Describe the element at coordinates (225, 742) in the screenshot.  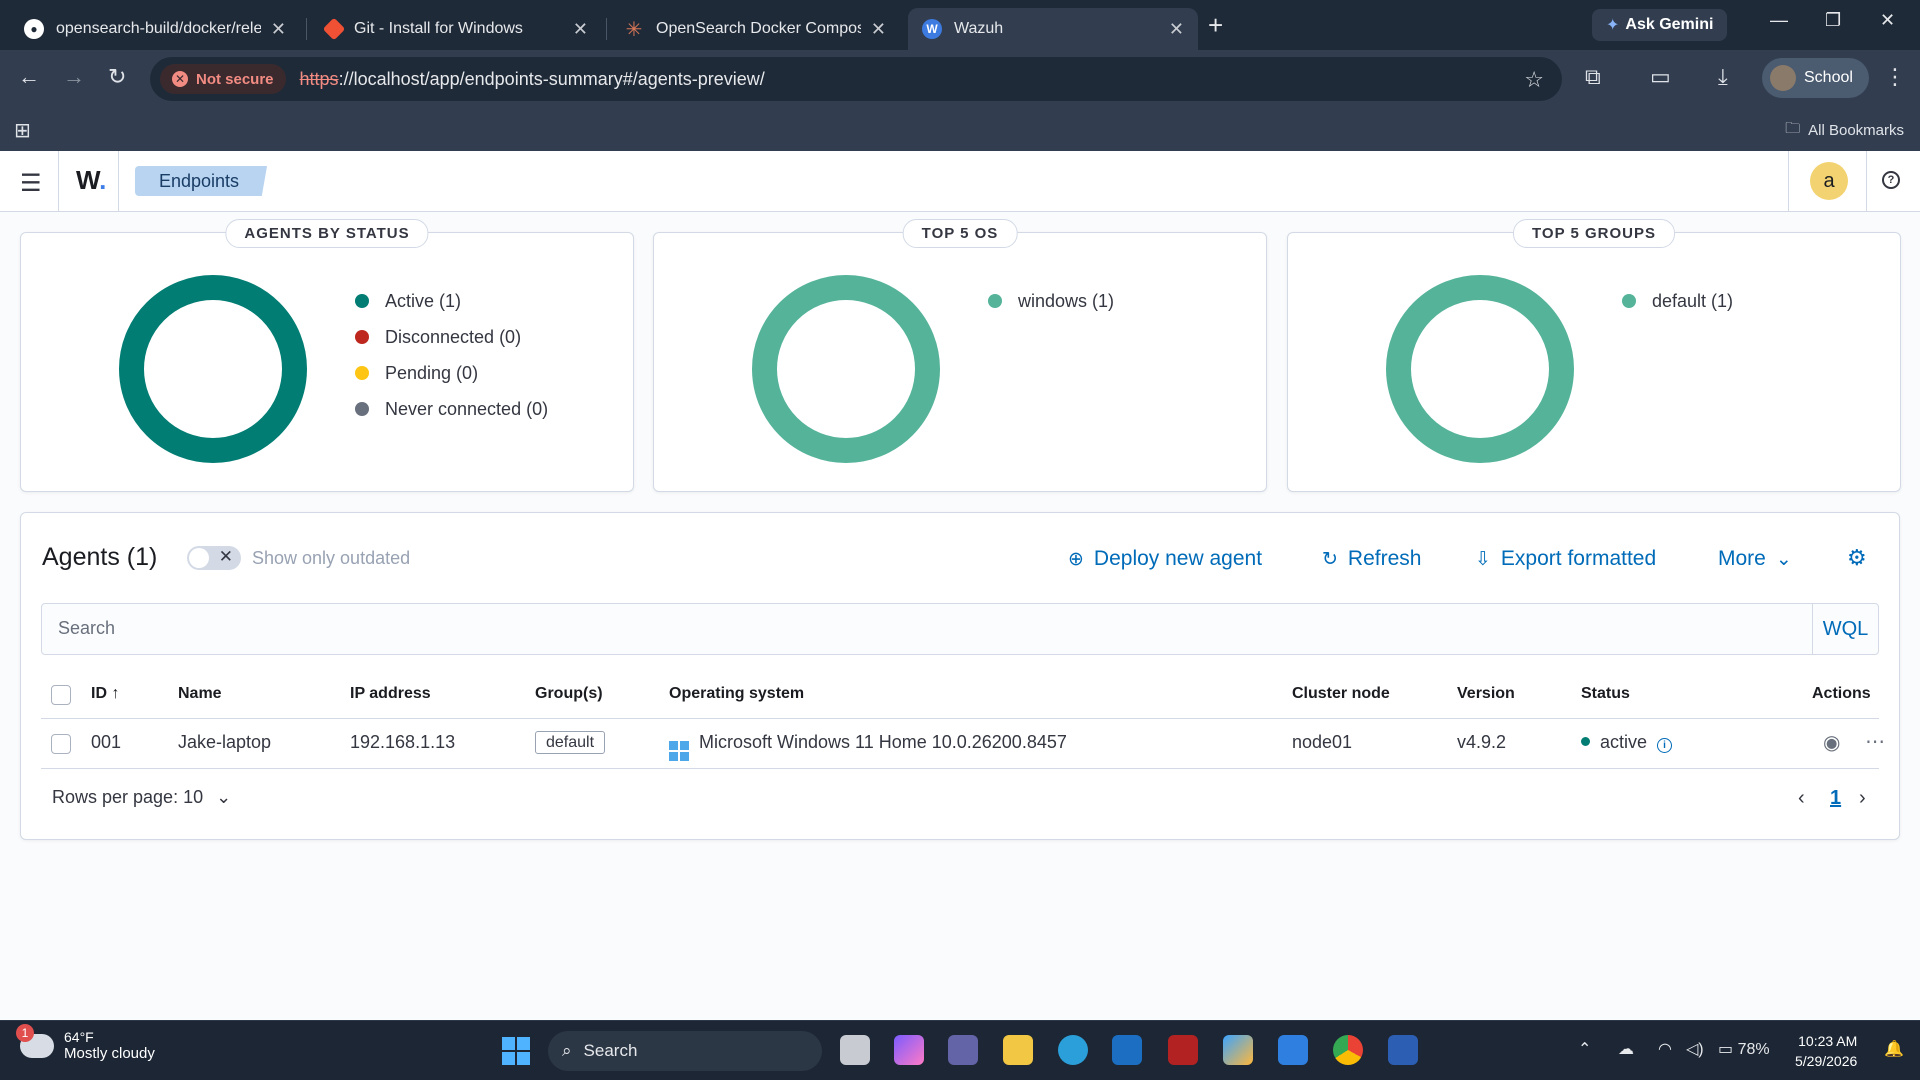
I see `agent-name: Jake-laptop` at that location.